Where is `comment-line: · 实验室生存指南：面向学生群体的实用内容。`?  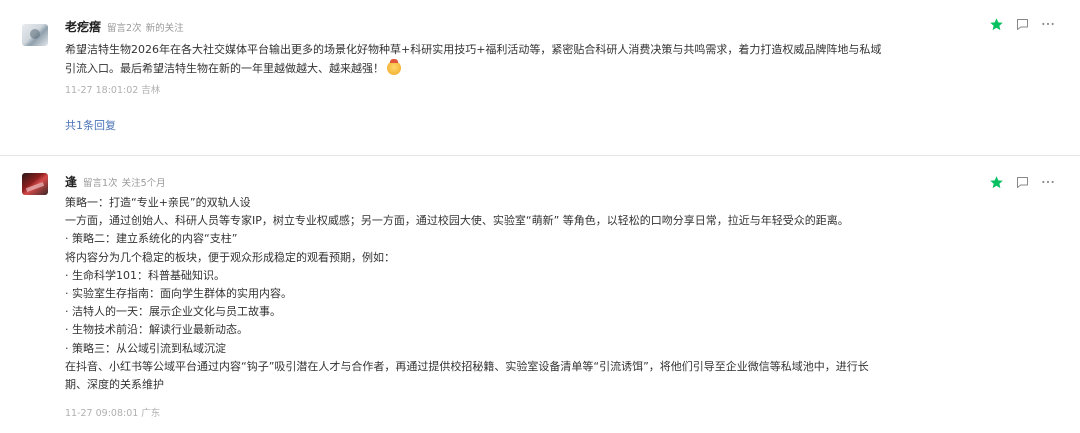
comment-line: · 实验室生存指南：面向学生群体的实用内容。 is located at coordinates (178, 294).